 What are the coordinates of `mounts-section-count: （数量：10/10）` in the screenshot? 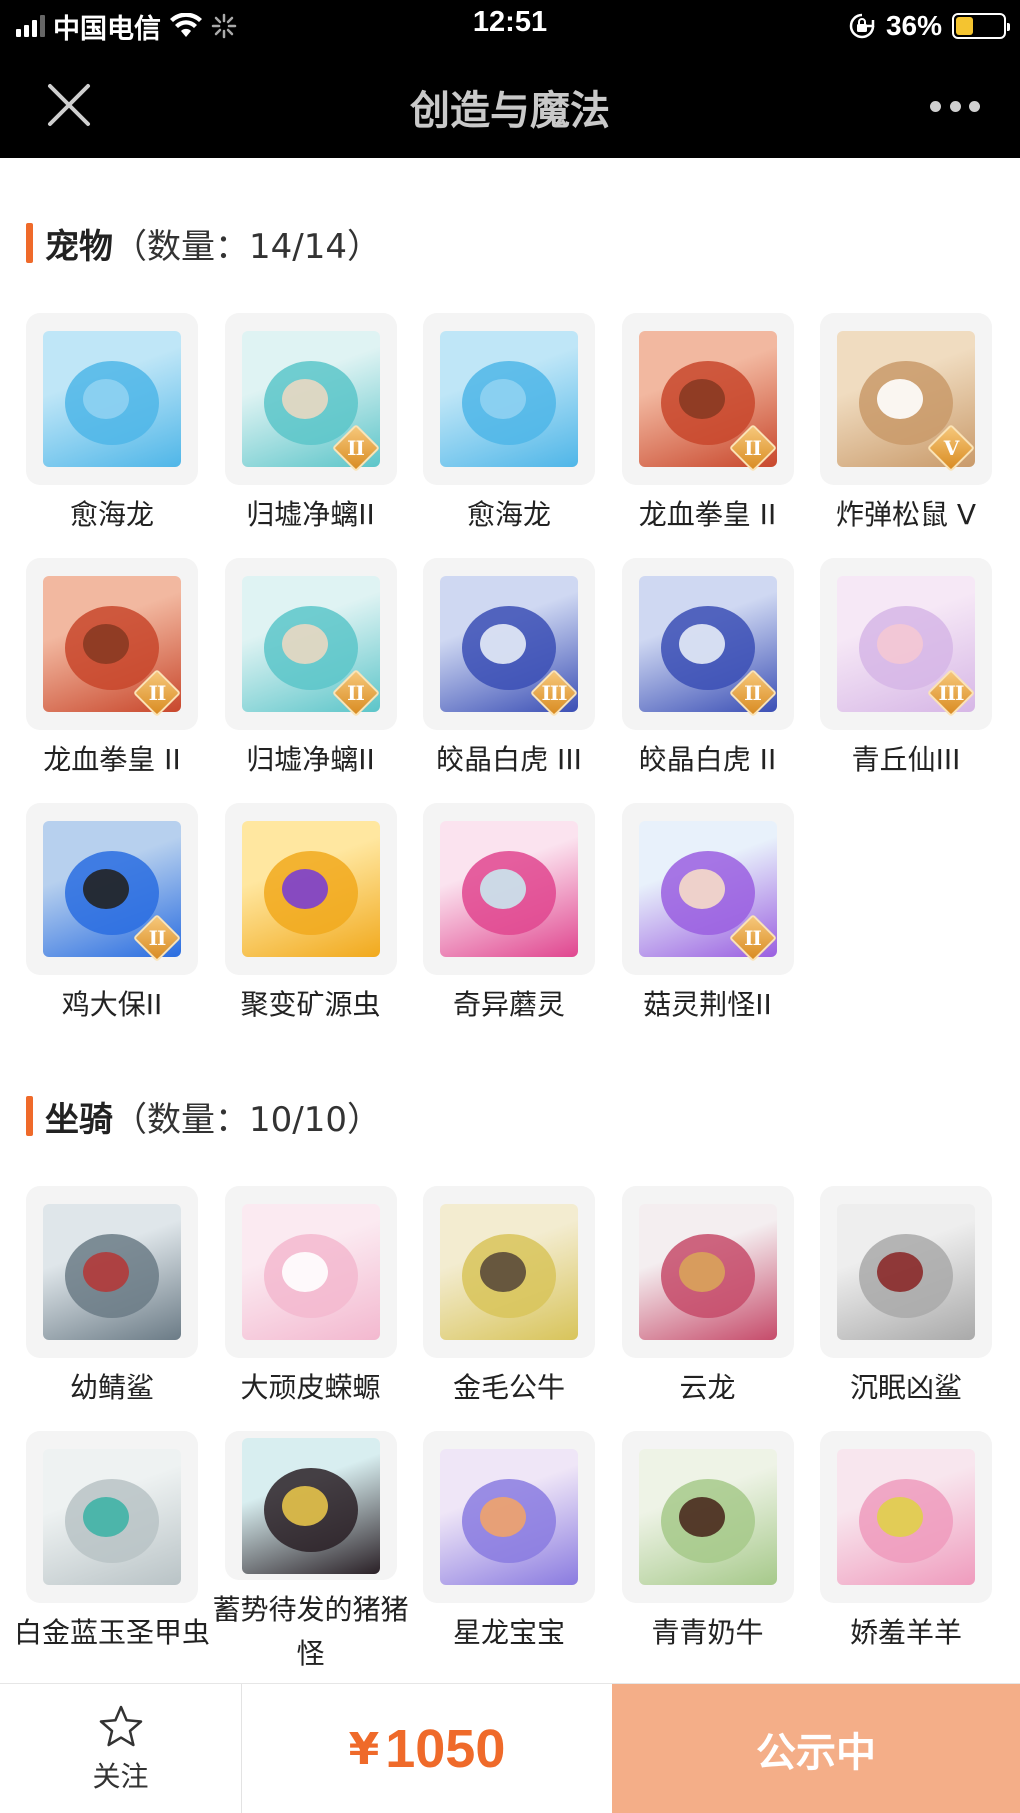 It's located at (247, 1119).